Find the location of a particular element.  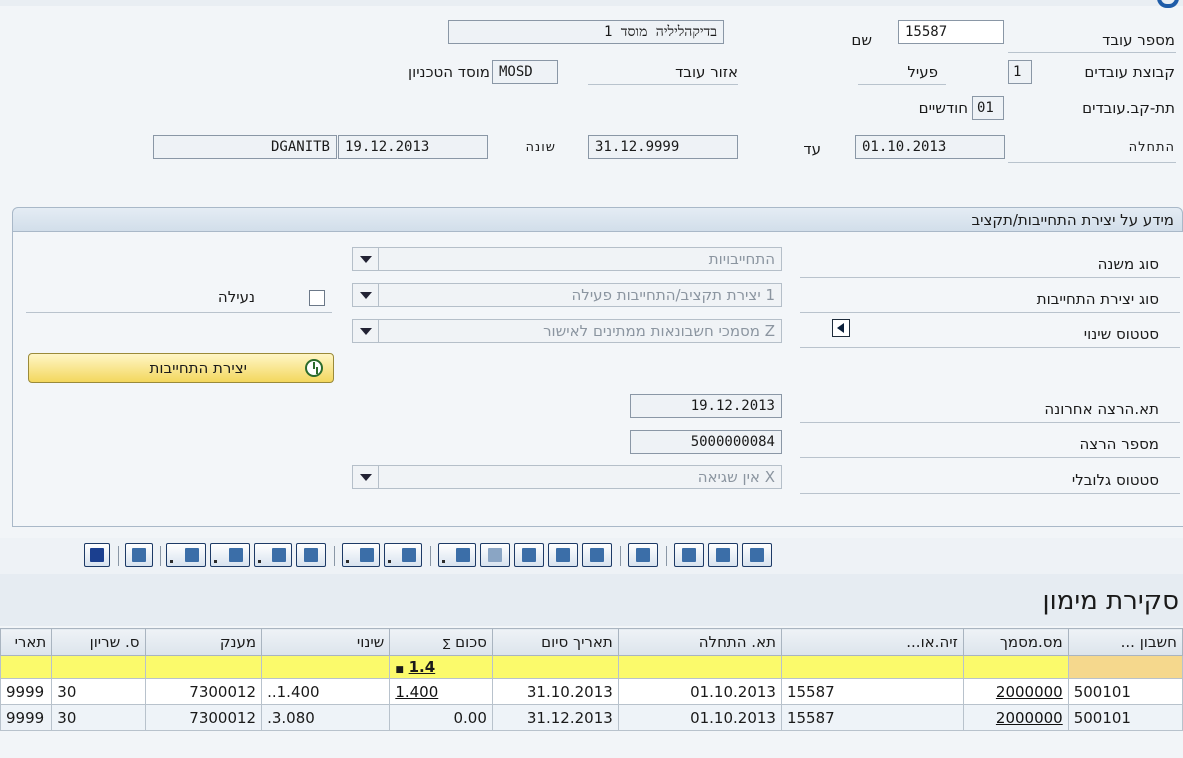

col-document: מס.מסמך is located at coordinates (1015, 642).